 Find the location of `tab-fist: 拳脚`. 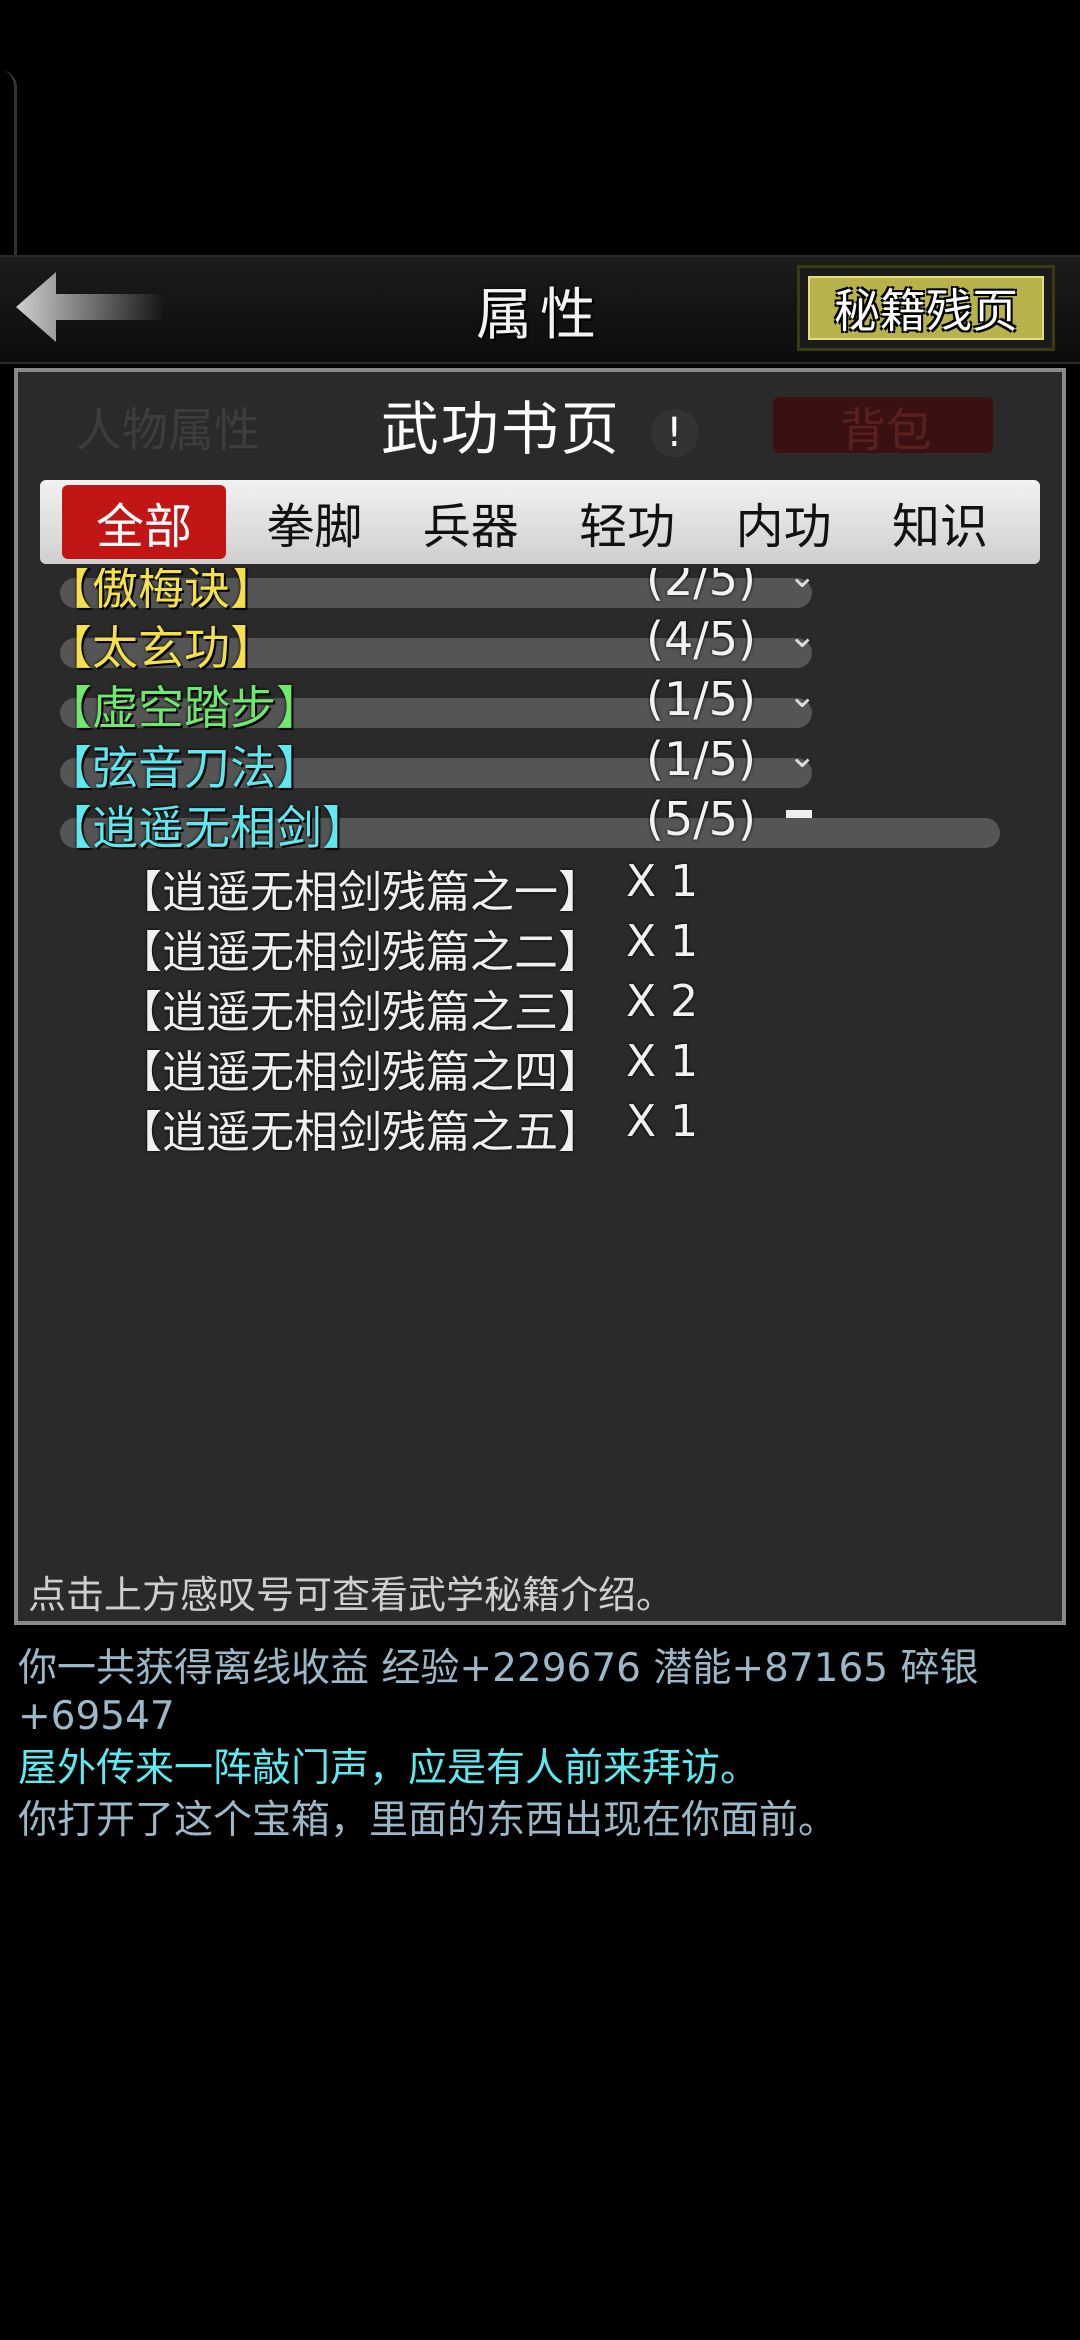

tab-fist: 拳脚 is located at coordinates (314, 522).